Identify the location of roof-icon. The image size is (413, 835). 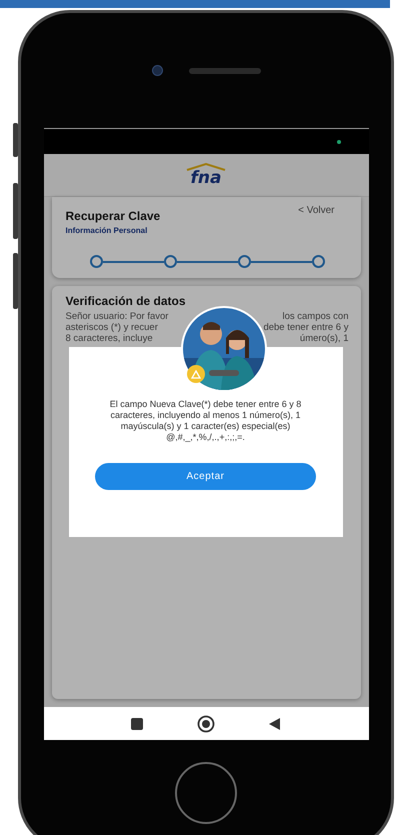
(206, 166).